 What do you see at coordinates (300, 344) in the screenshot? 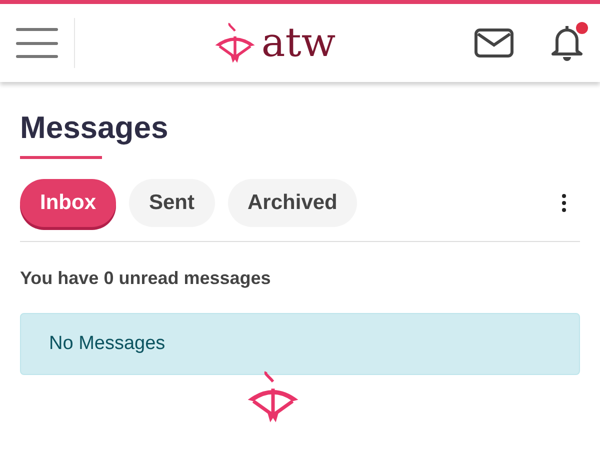
I see `empty-alert: No Messages` at bounding box center [300, 344].